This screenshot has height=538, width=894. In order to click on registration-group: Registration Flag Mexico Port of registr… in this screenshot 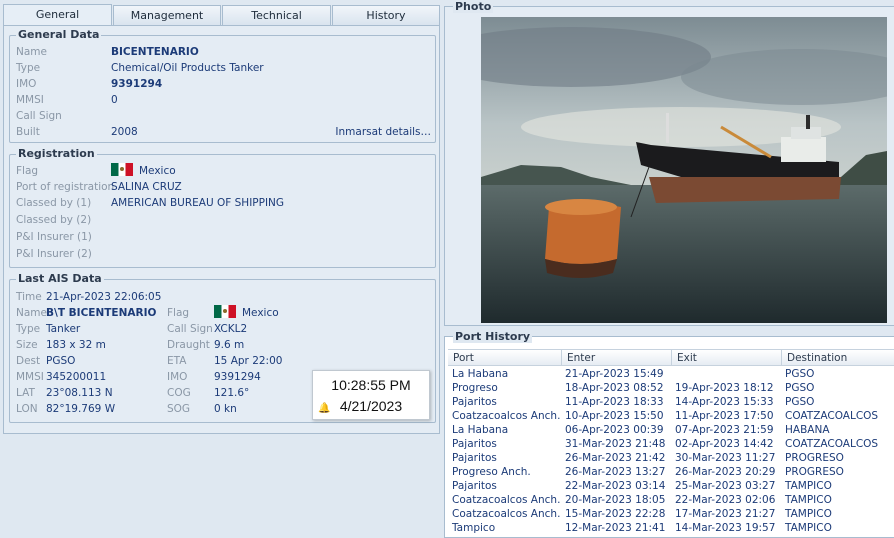, I will do `click(222, 207)`.